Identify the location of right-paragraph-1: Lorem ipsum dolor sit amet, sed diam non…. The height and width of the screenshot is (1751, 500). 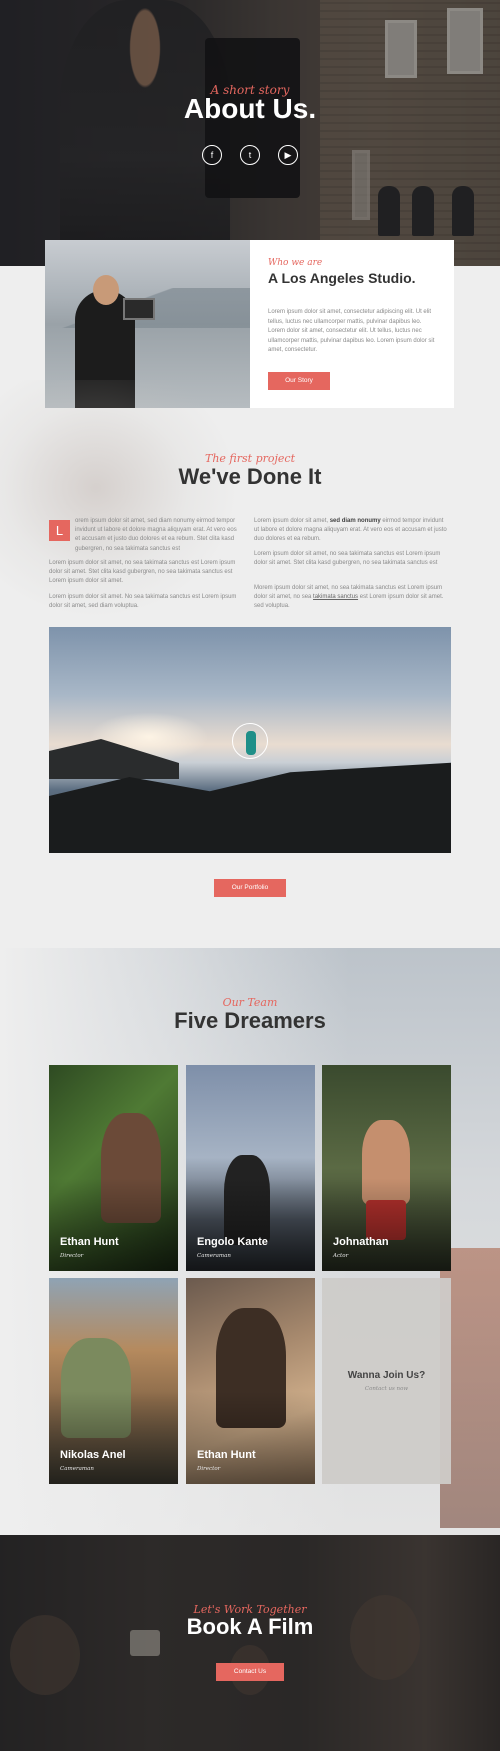
(350, 530).